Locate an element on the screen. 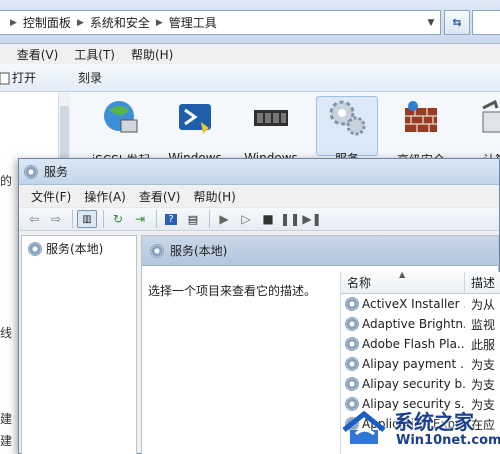 This screenshot has width=500, height=454. computer-management-item: 计算 is located at coordinates (482, 132).